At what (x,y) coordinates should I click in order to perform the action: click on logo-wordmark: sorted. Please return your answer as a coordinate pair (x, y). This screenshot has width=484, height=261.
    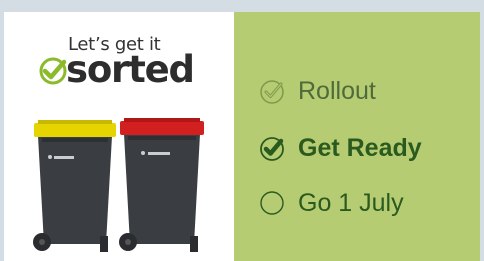
    Looking at the image, I should click on (130, 69).